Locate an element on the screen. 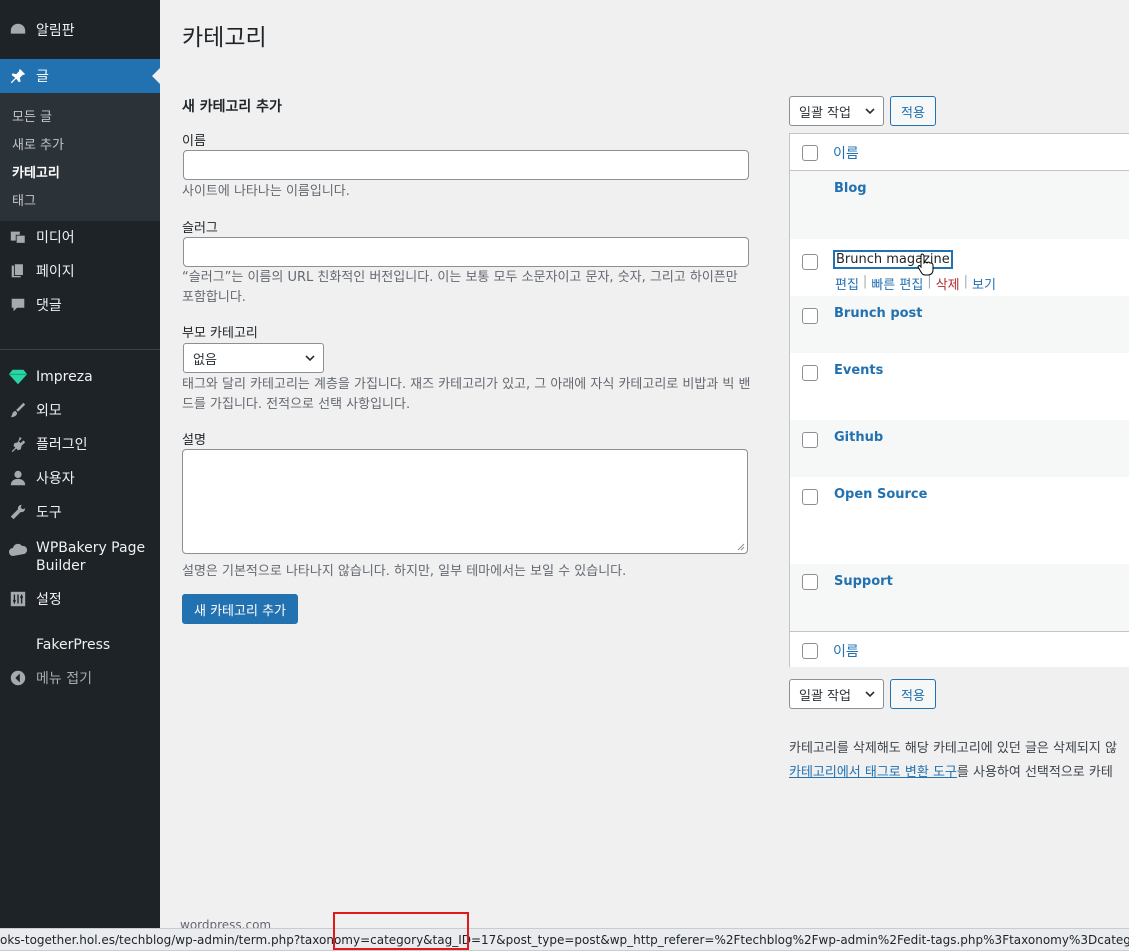 This screenshot has height=951, width=1129. table-row: Brunch magazine 편집 | 빠른 편집 | 삭제 | 보기 is located at coordinates (959, 267).